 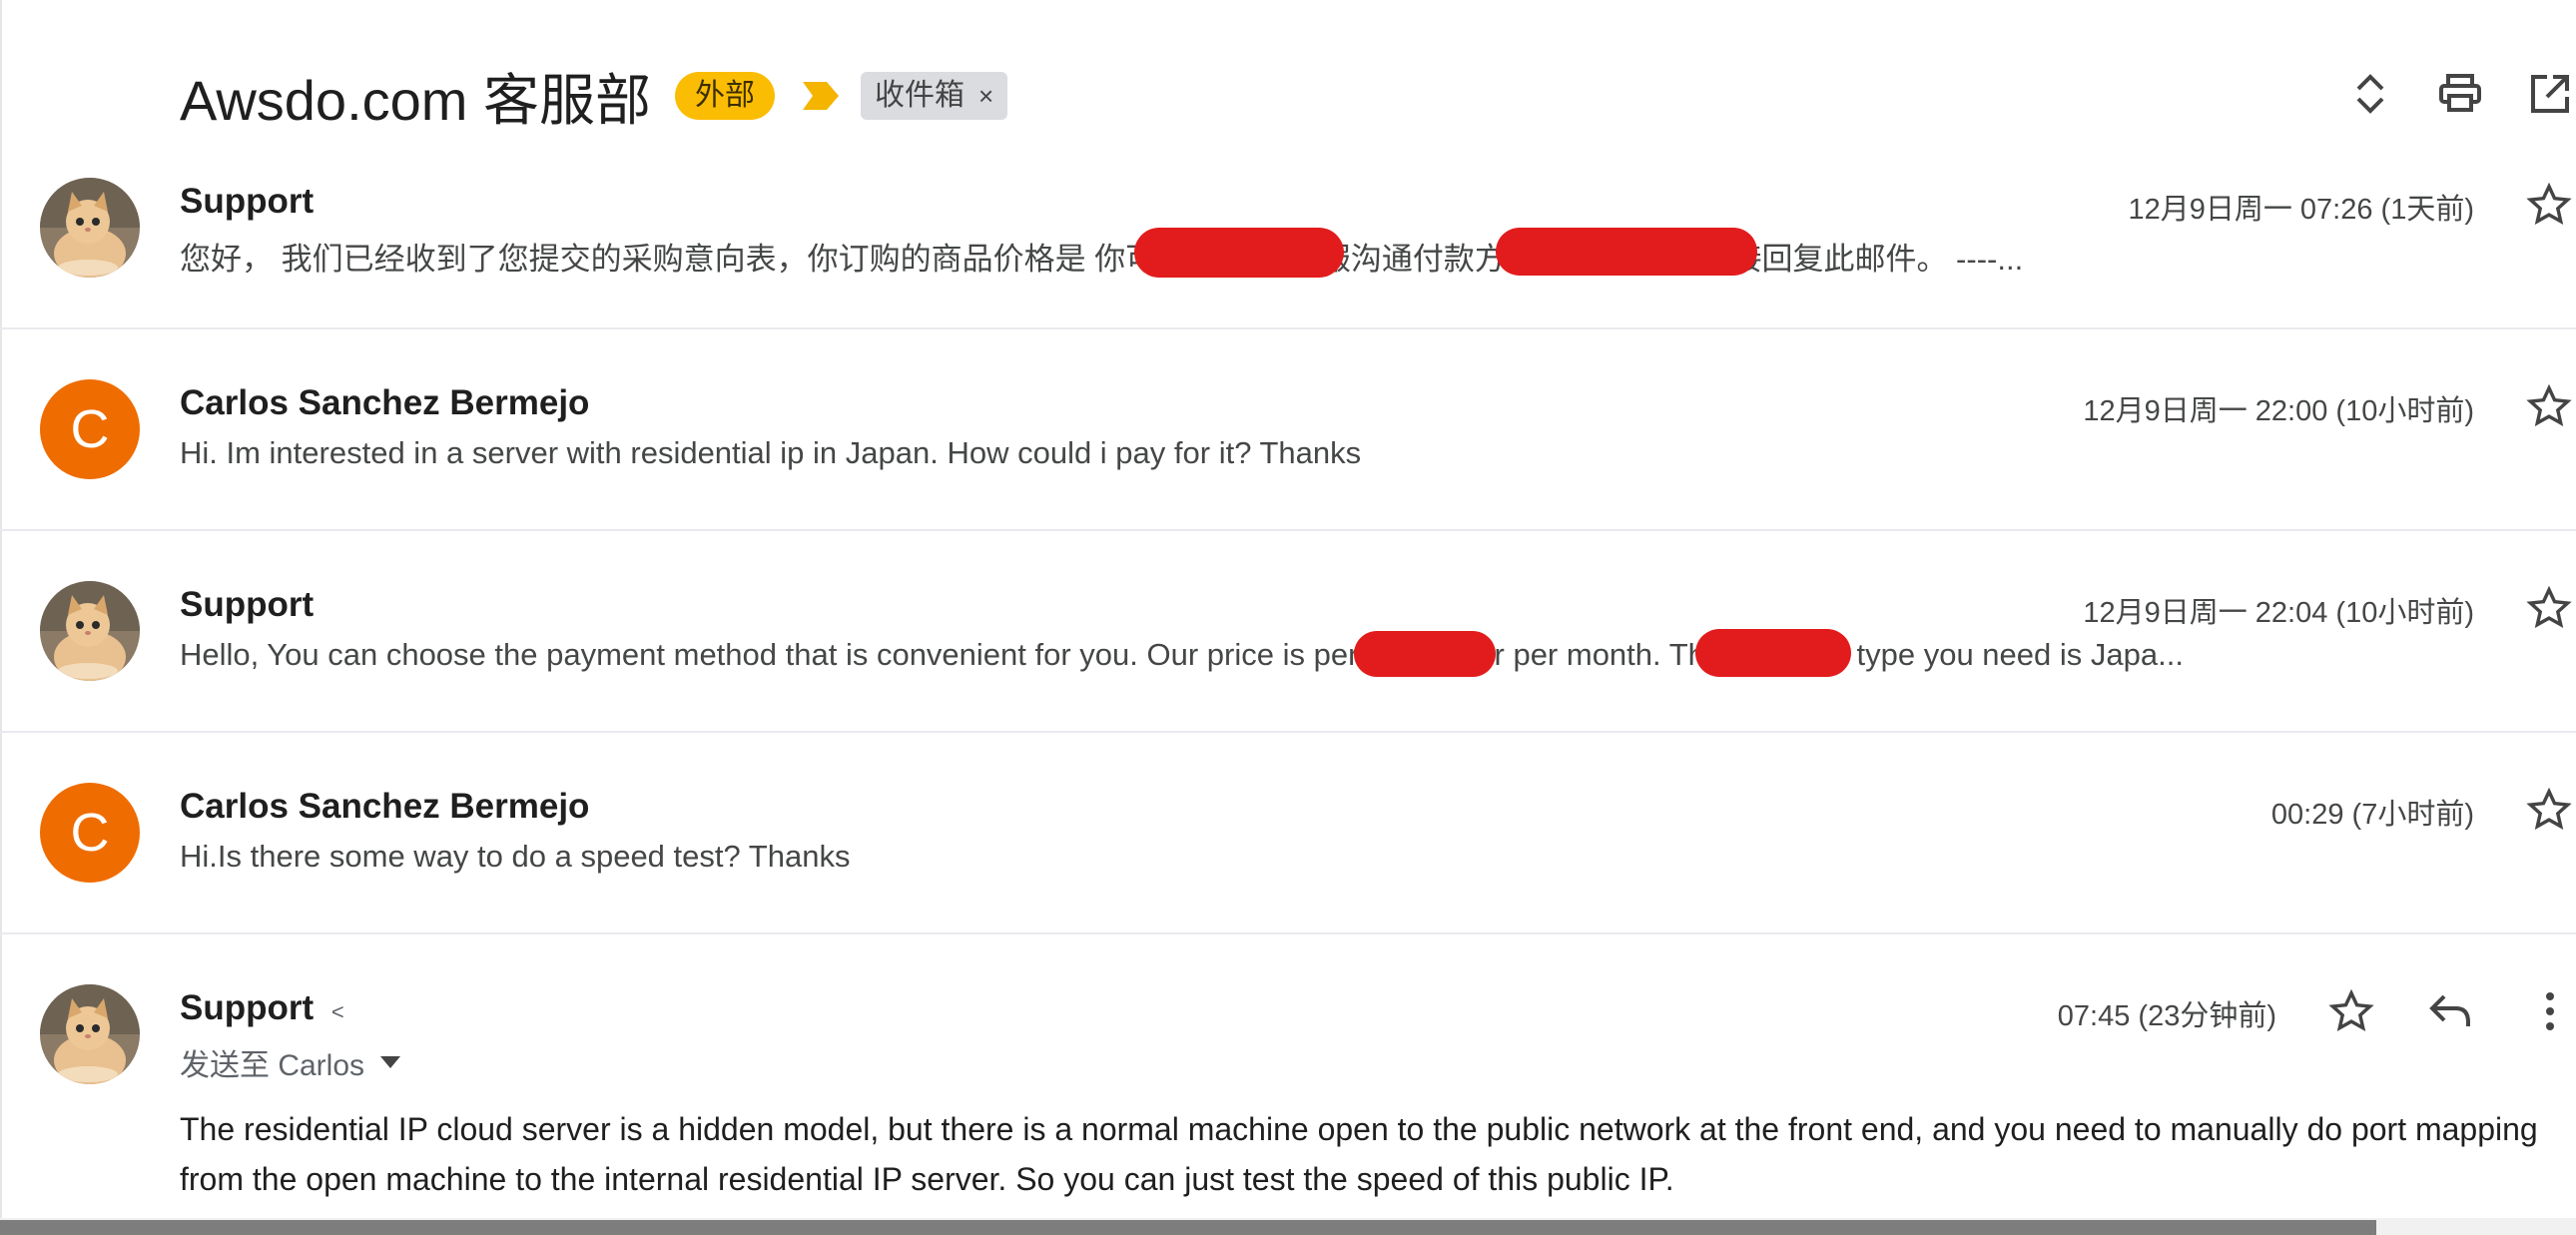 What do you see at coordinates (919, 95) in the screenshot?
I see `inbox-label-text: 收件箱` at bounding box center [919, 95].